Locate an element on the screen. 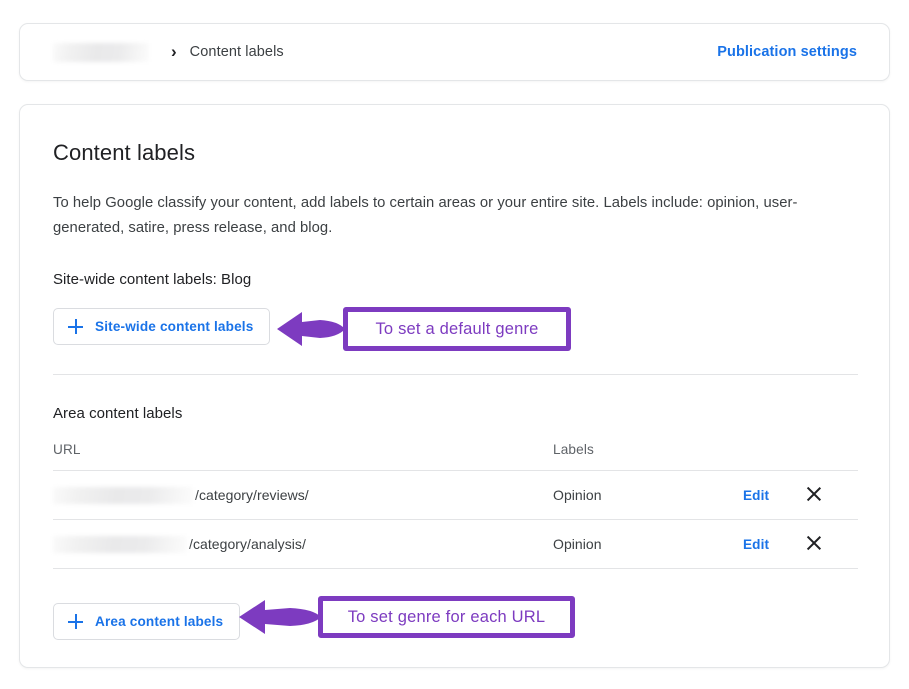 The image size is (909, 689). table-header-row: URL Labels is located at coordinates (455, 456).